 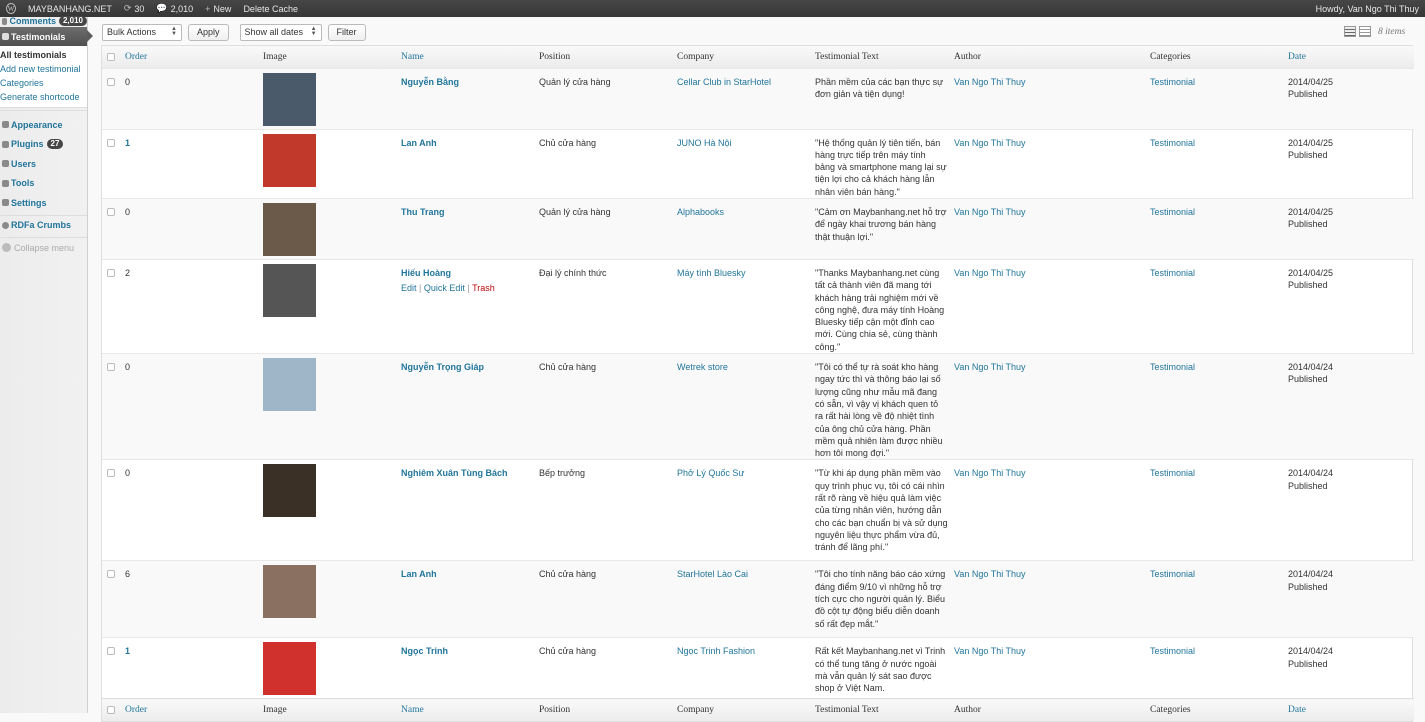 I want to click on testimonial-name-link: Ngọc Trinh, so click(x=424, y=651).